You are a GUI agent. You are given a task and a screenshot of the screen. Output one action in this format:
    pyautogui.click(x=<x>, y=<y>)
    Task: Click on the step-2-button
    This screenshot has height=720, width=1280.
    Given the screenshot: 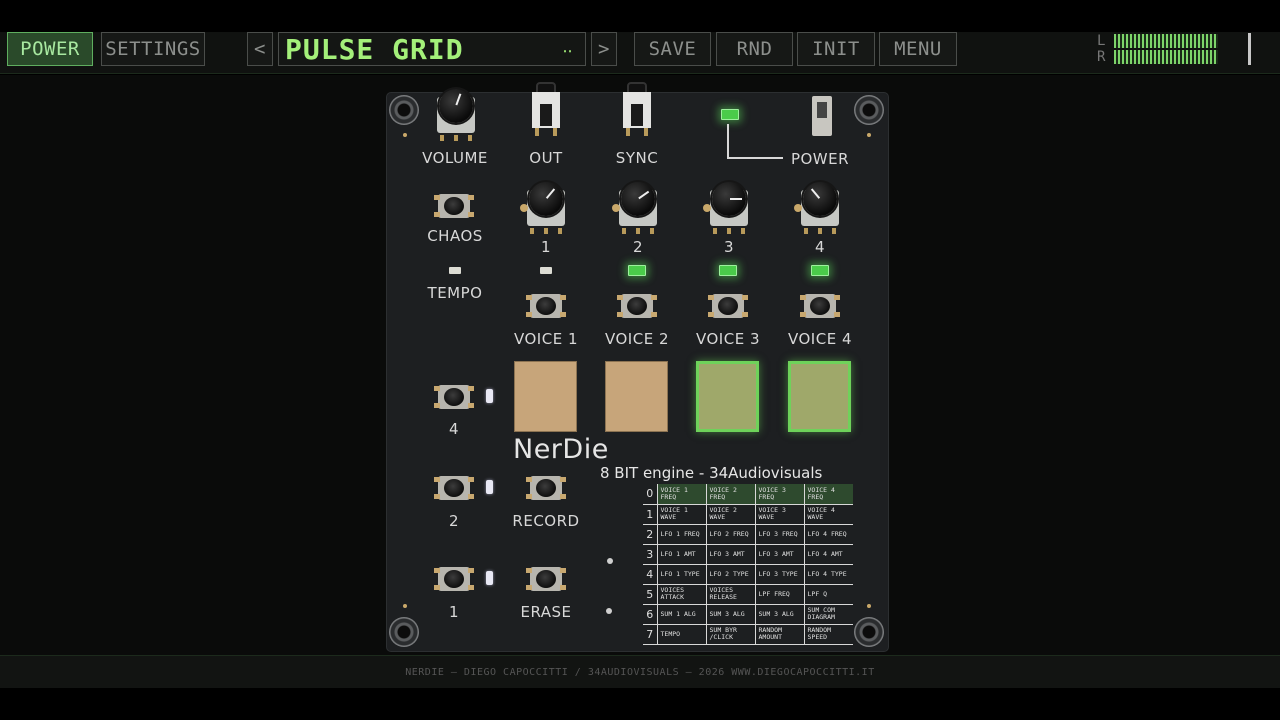 What is the action you would take?
    pyautogui.click(x=454, y=488)
    